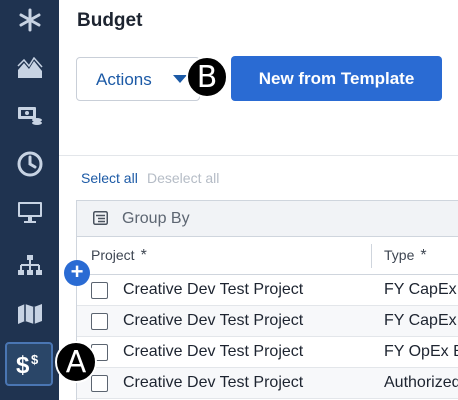 Image resolution: width=458 pixels, height=400 pixels. I want to click on sidebar-item-monitor, so click(29, 212).